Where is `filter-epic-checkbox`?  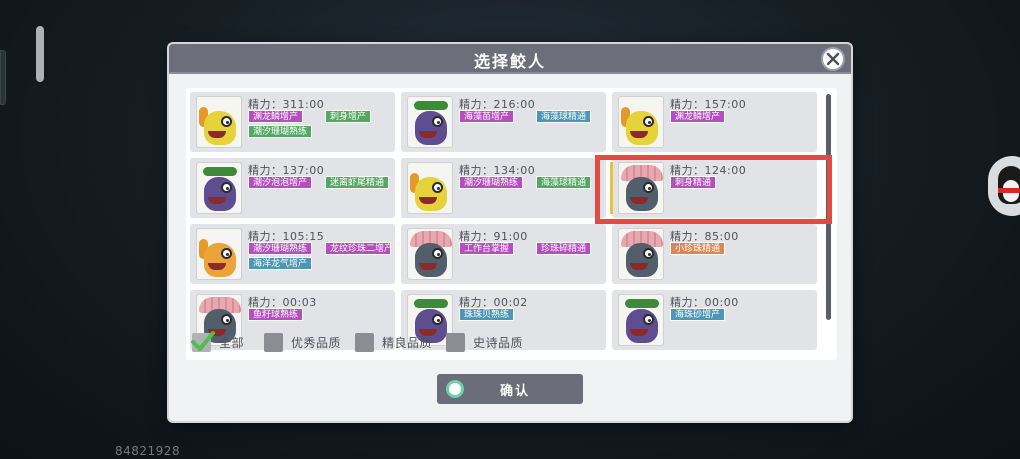
filter-epic-checkbox is located at coordinates (455, 342).